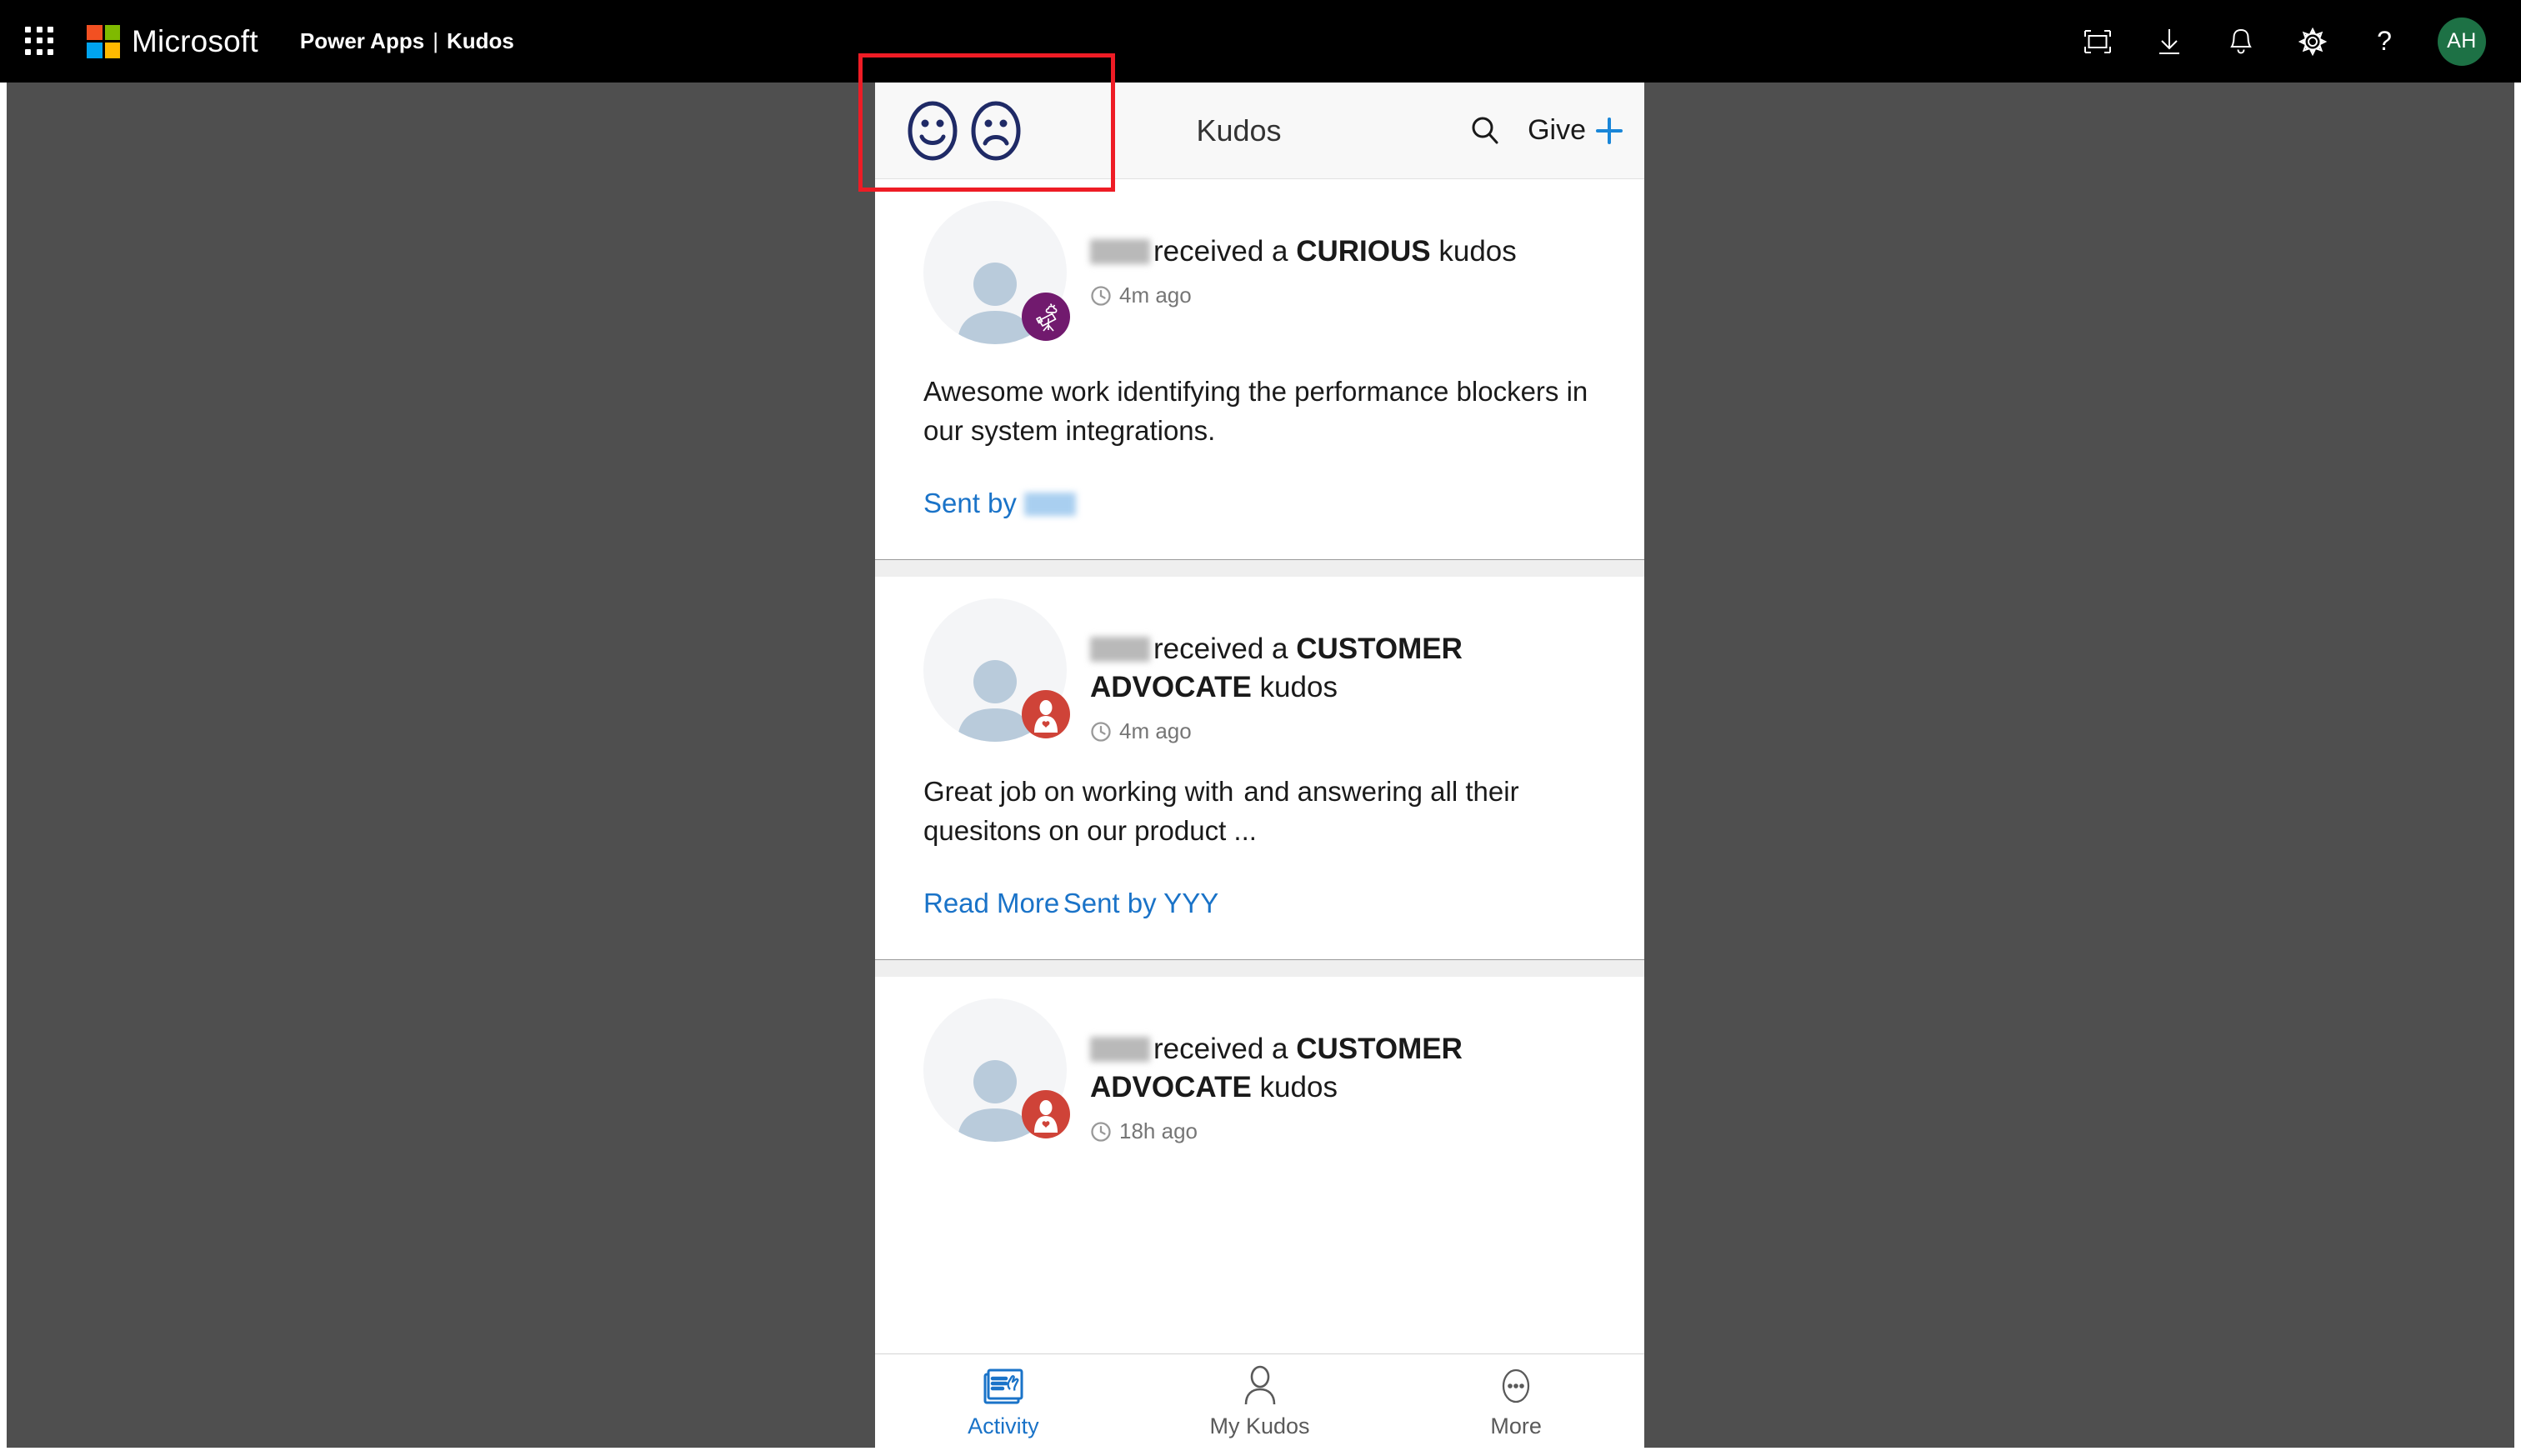 The width and height of the screenshot is (2521, 1456). I want to click on more-ellipsis-icon, so click(1516, 1385).